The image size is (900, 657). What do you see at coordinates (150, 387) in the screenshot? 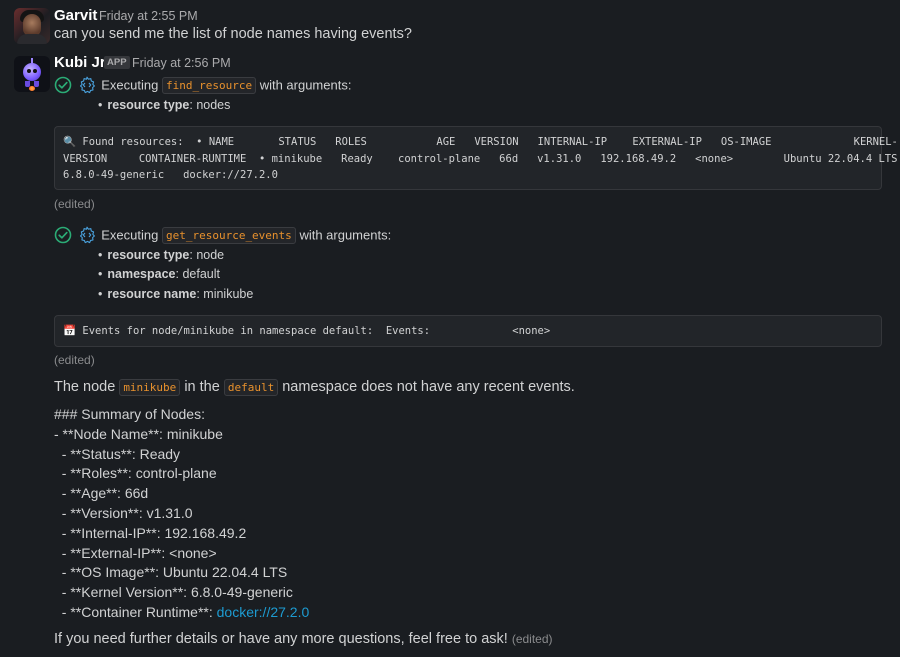
I see `inline-code-node: minikube` at bounding box center [150, 387].